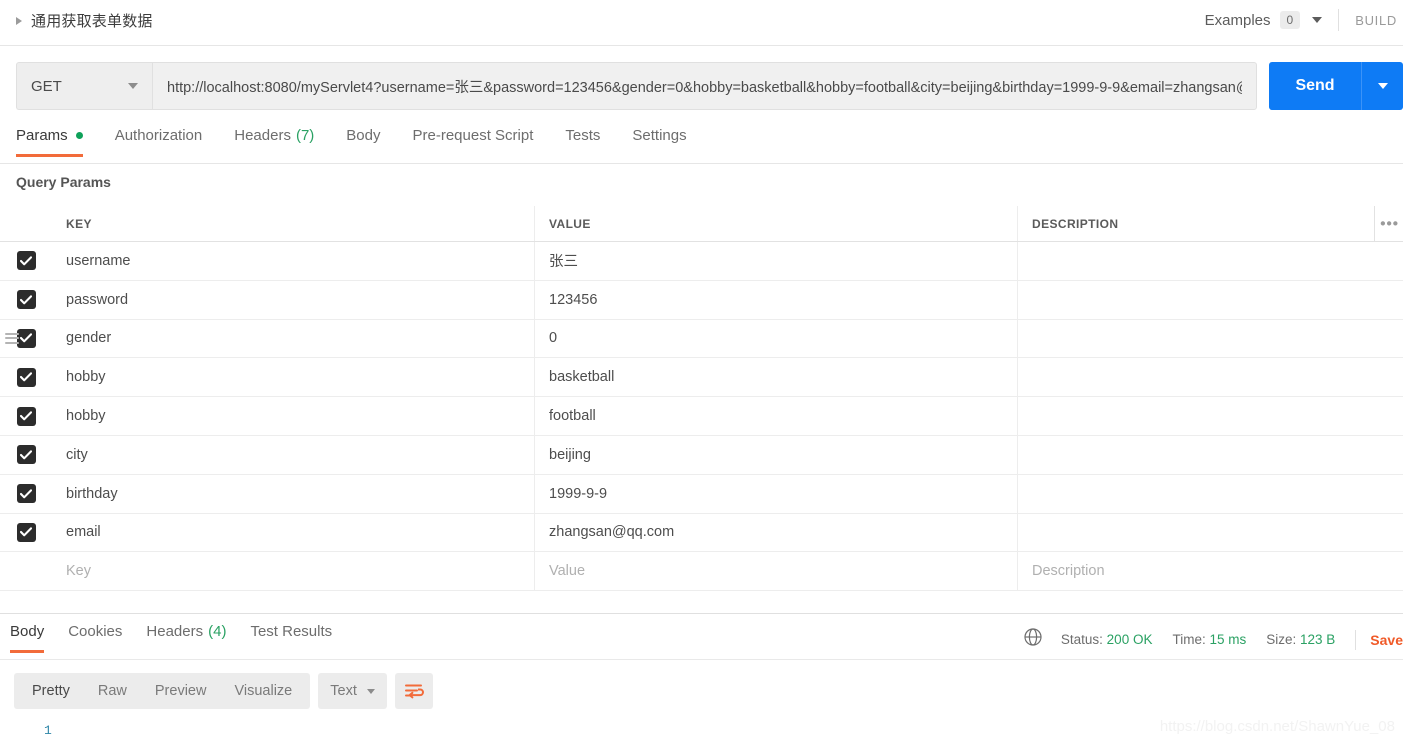  Describe the element at coordinates (56, 140) in the screenshot. I see `request-tab-params: Params` at that location.